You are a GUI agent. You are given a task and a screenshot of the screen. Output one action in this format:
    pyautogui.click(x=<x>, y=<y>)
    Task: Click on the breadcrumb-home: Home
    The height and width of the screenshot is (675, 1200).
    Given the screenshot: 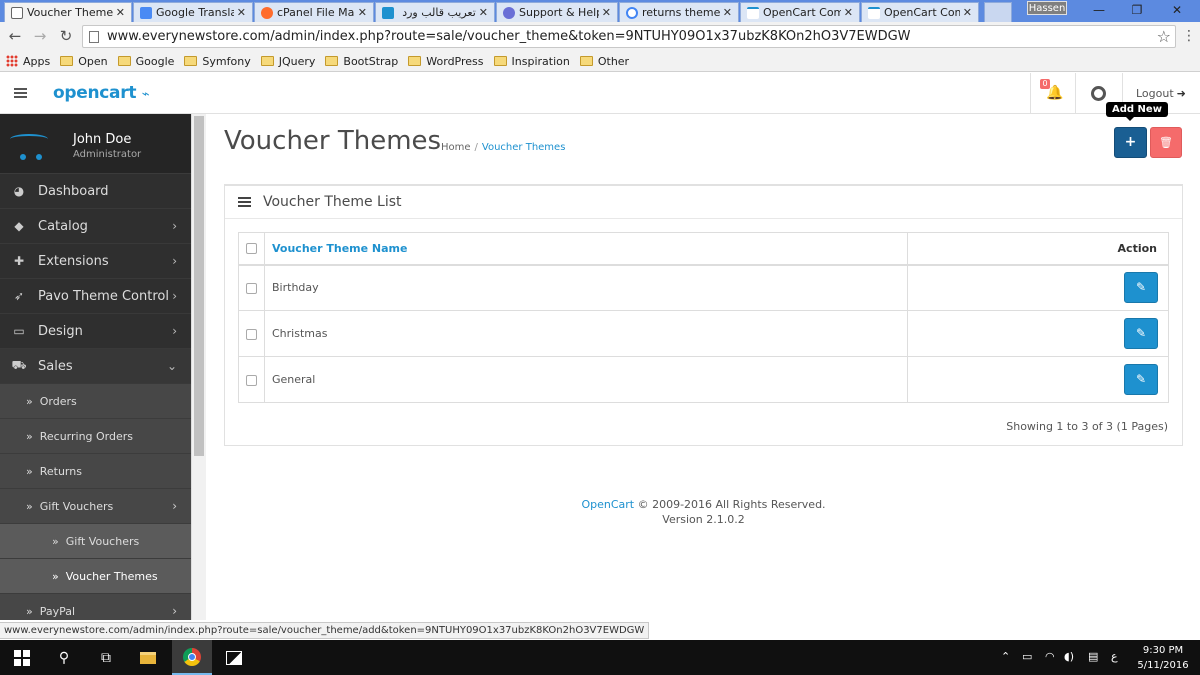 What is the action you would take?
    pyautogui.click(x=456, y=147)
    